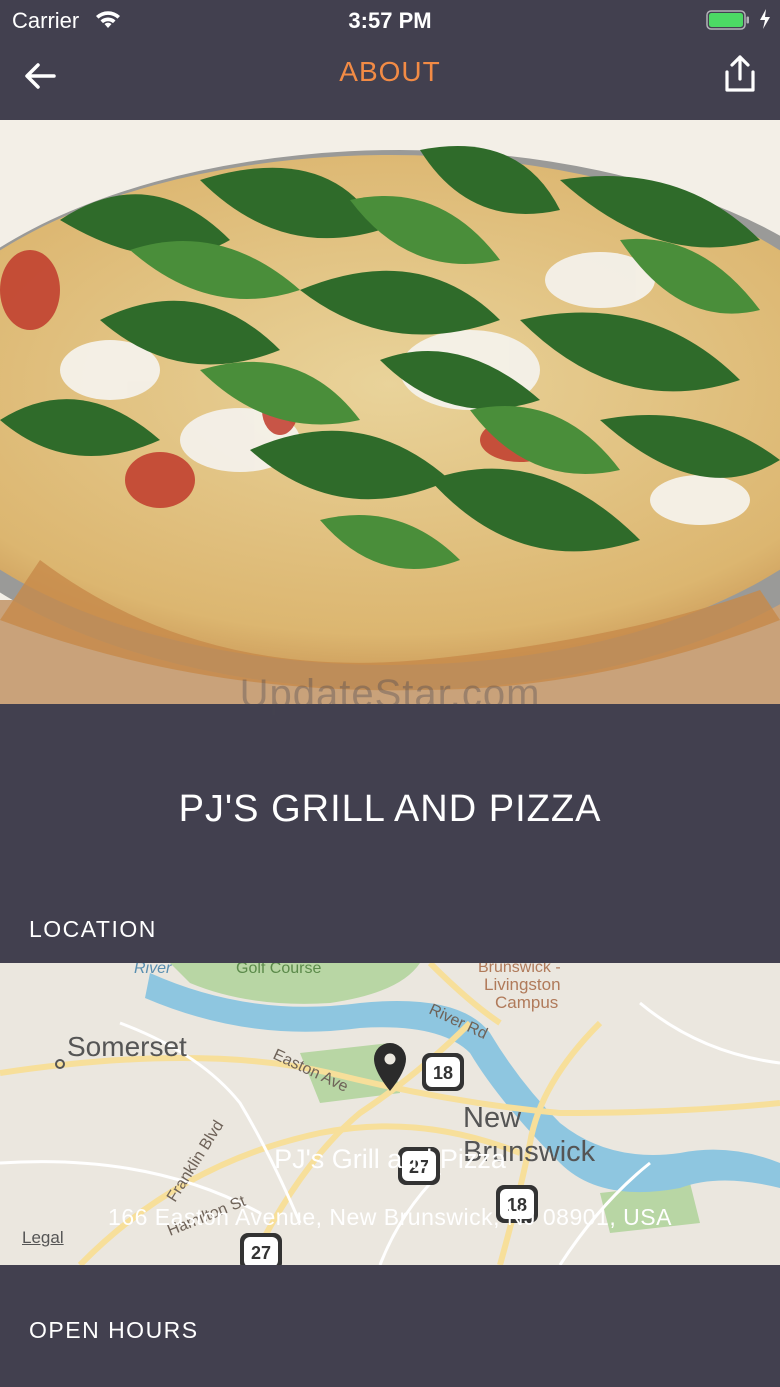  I want to click on map-label-campus-3: Campus, so click(526, 1002).